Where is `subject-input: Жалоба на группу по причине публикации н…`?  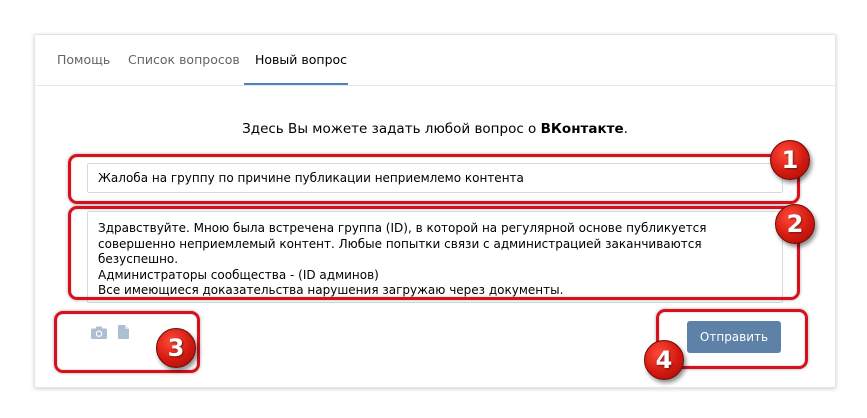 subject-input: Жалоба на группу по причине публикации н… is located at coordinates (435, 178).